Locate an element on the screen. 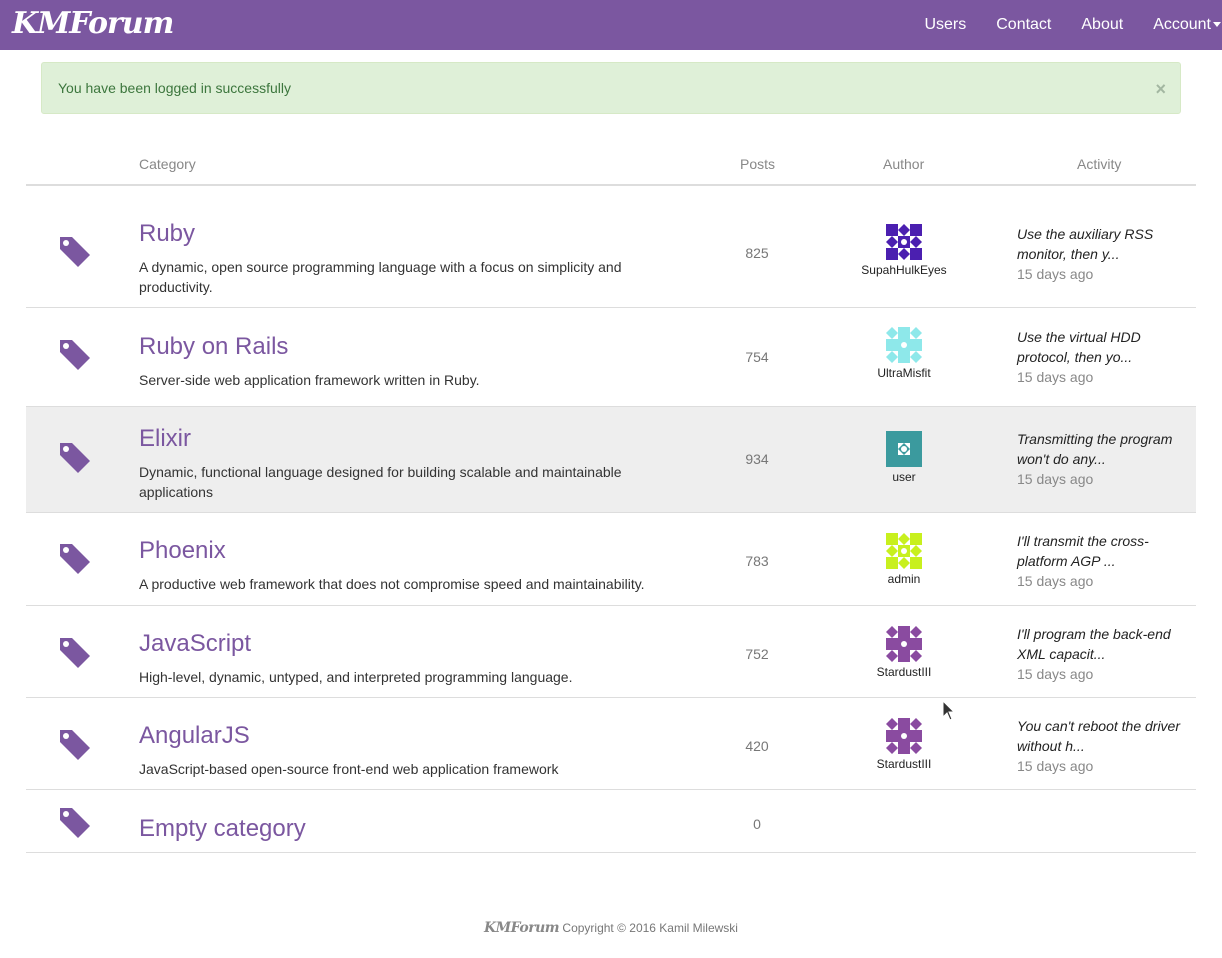  mouse-pointer-icon is located at coordinates (949, 710).